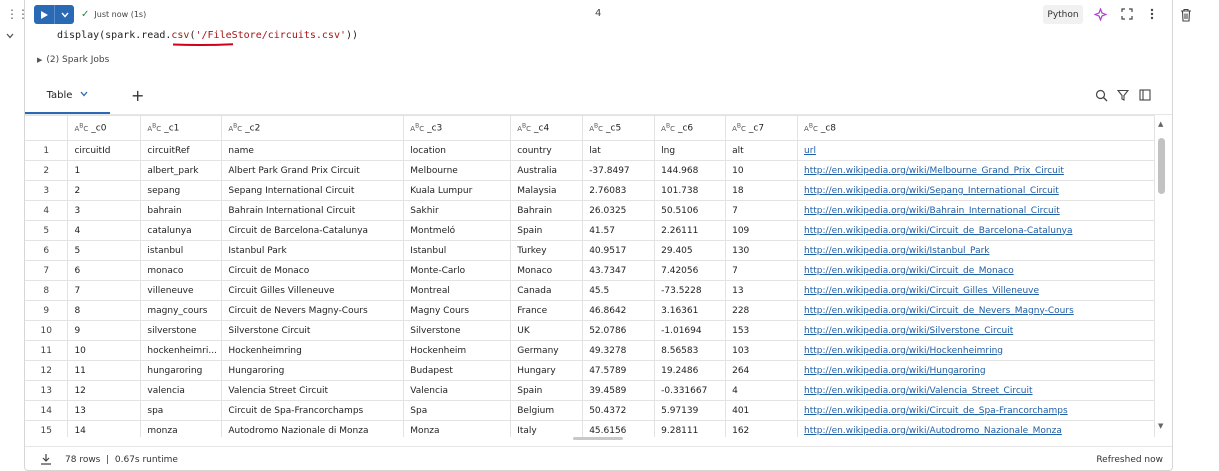 The image size is (1219, 471). I want to click on expand-triangle-icon: ▶, so click(40, 60).